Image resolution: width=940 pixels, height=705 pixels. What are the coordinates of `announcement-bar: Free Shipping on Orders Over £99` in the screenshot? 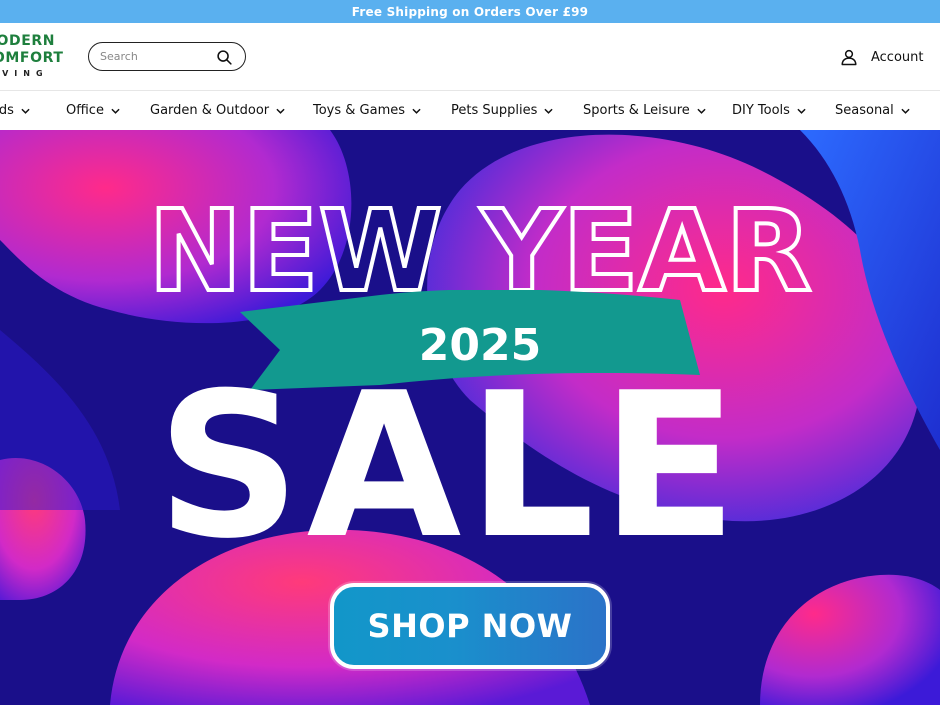 It's located at (470, 11).